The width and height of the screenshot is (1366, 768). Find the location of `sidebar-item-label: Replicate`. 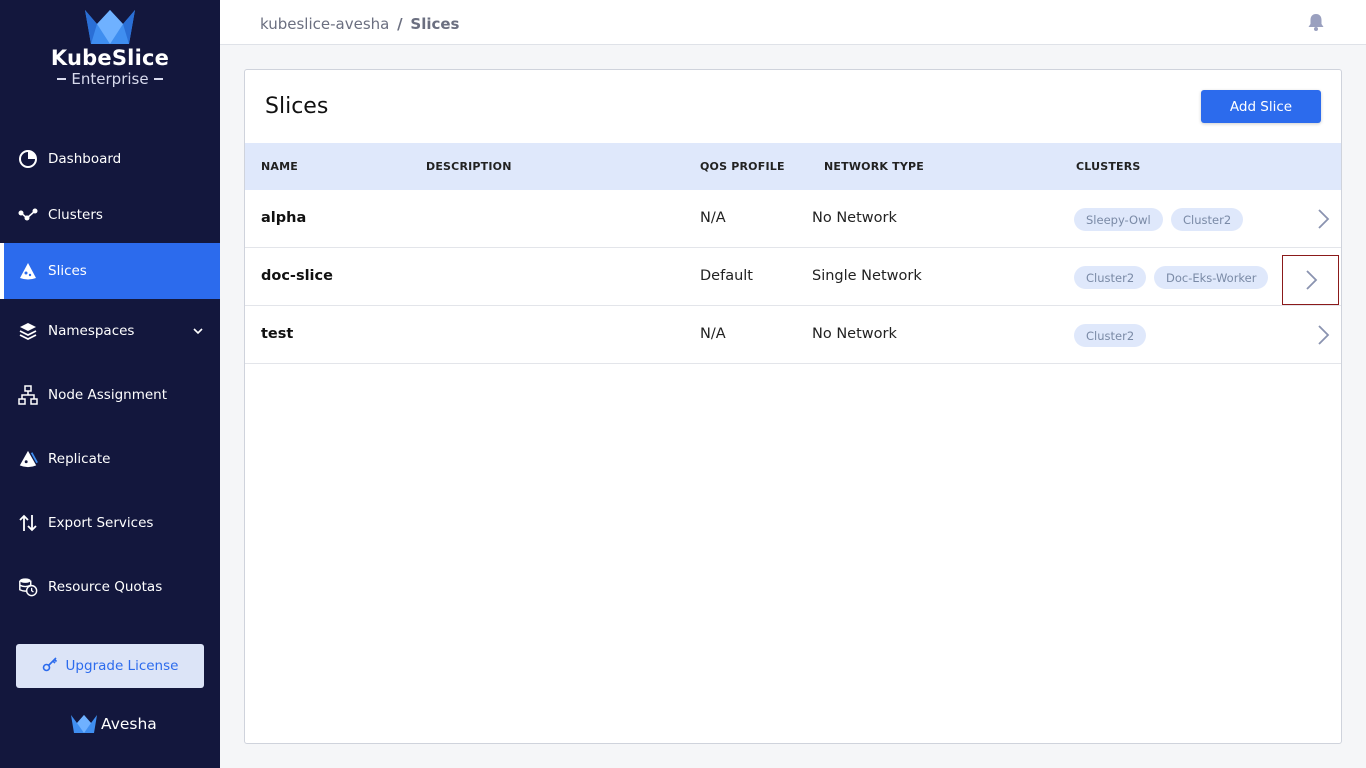

sidebar-item-label: Replicate is located at coordinates (79, 459).